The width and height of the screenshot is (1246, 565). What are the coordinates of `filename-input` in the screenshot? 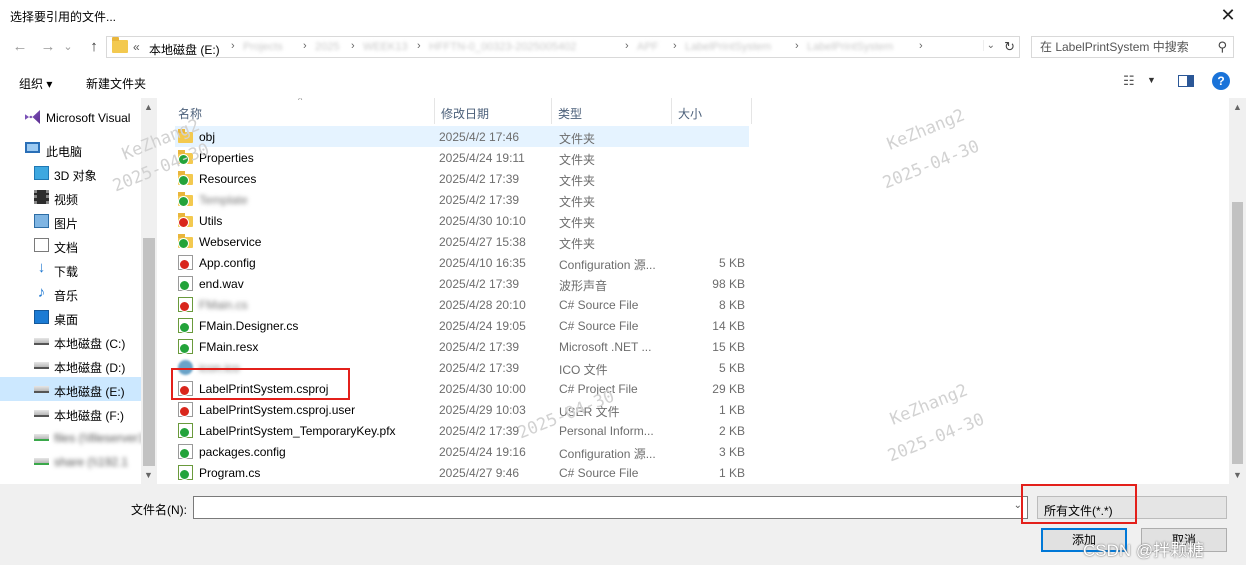 It's located at (594, 507).